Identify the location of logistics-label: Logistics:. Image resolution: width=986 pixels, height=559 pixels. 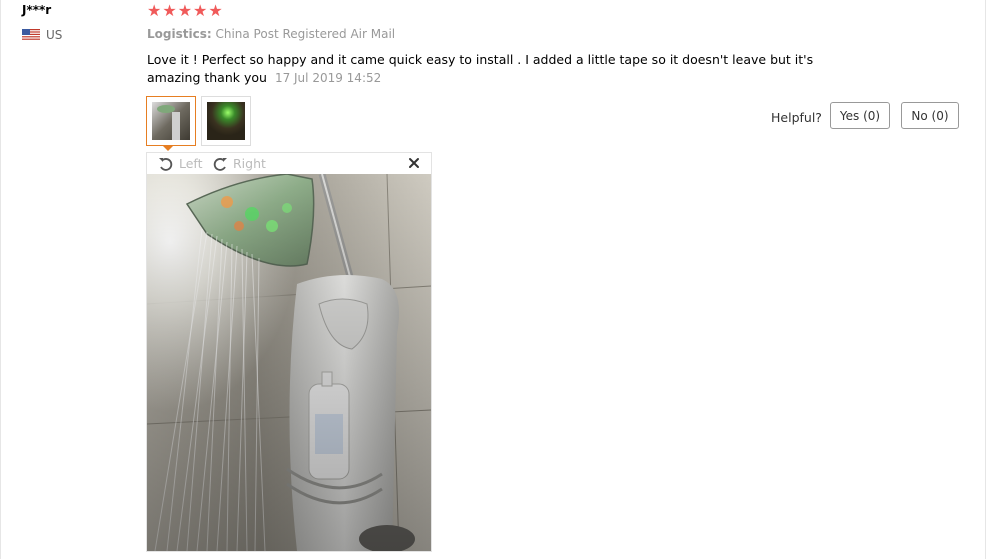
(179, 34).